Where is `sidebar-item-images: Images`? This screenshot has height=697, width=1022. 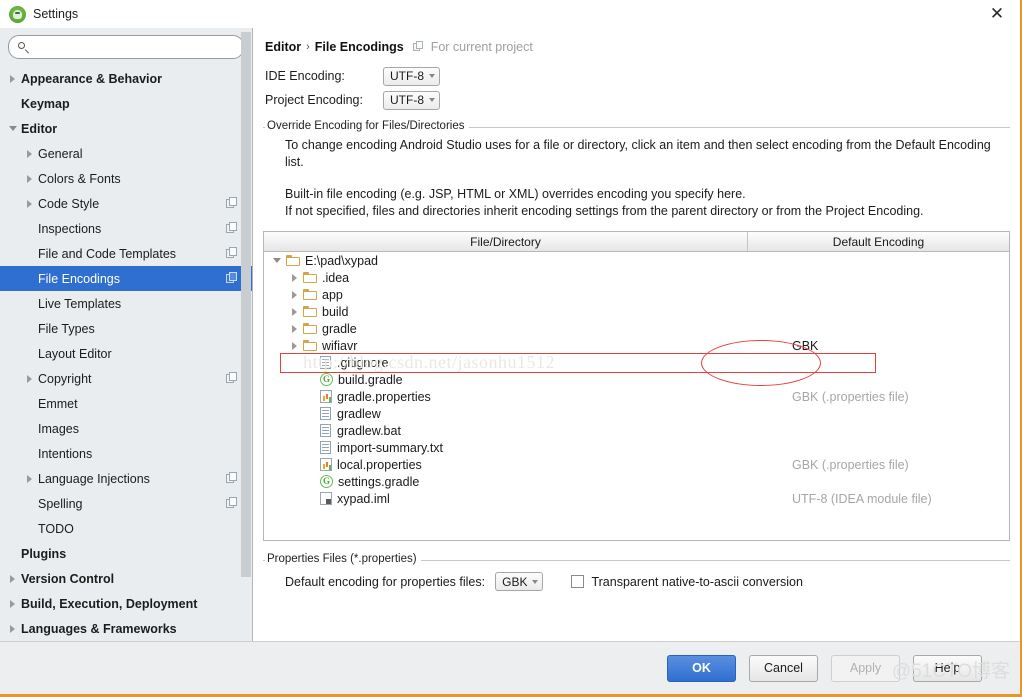 sidebar-item-images: Images is located at coordinates (126, 428).